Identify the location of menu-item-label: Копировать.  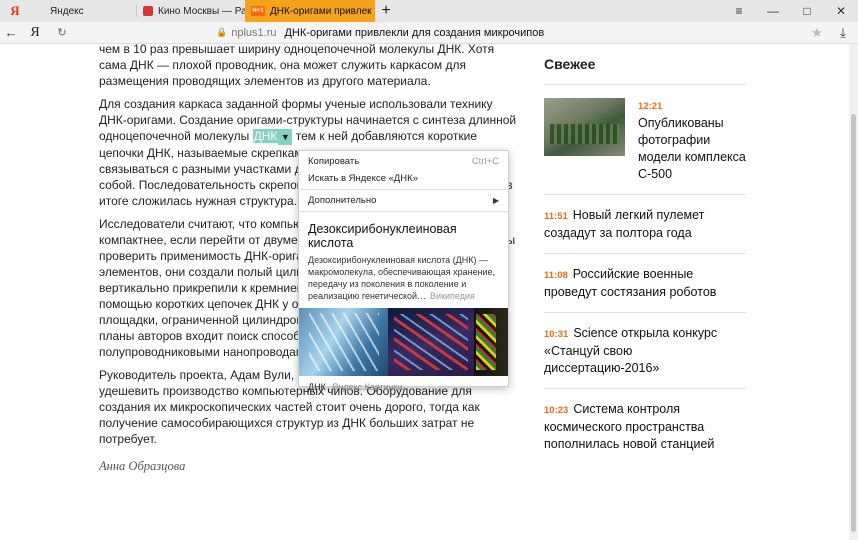
(334, 161).